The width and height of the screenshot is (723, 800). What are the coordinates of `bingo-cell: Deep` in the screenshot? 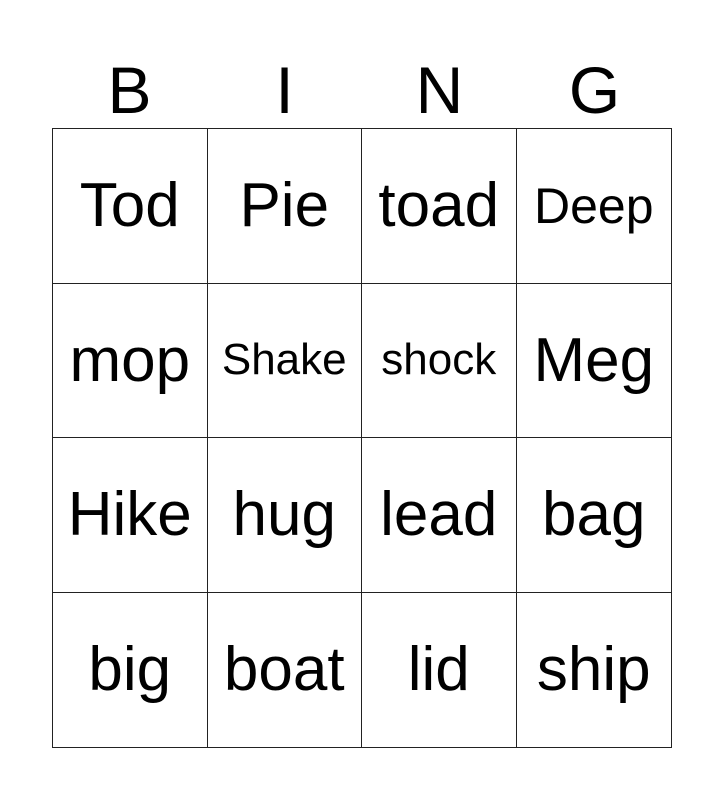 It's located at (593, 206).